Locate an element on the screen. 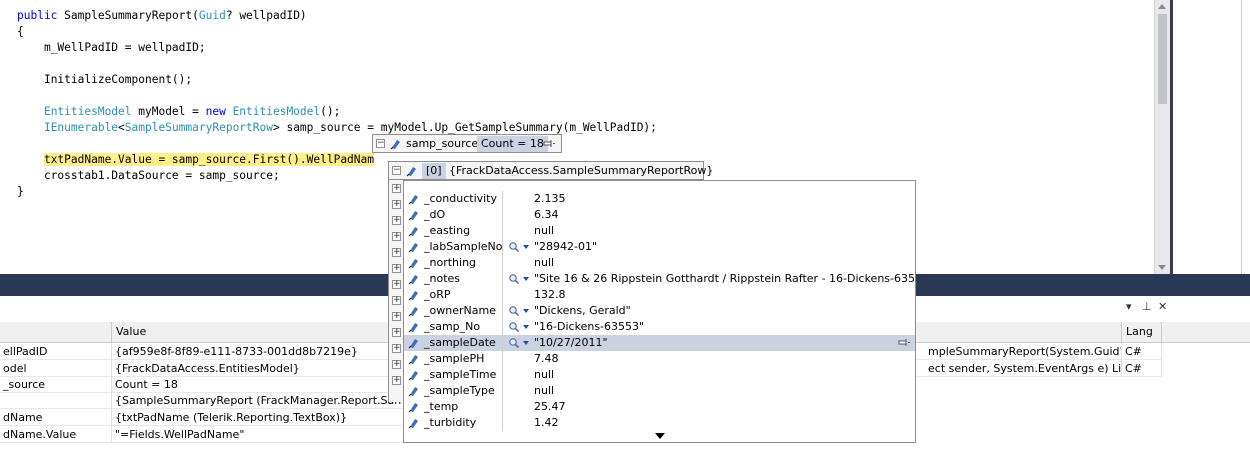 The width and height of the screenshot is (1250, 454). code-line-init: InitializeComponent(); is located at coordinates (104, 80).